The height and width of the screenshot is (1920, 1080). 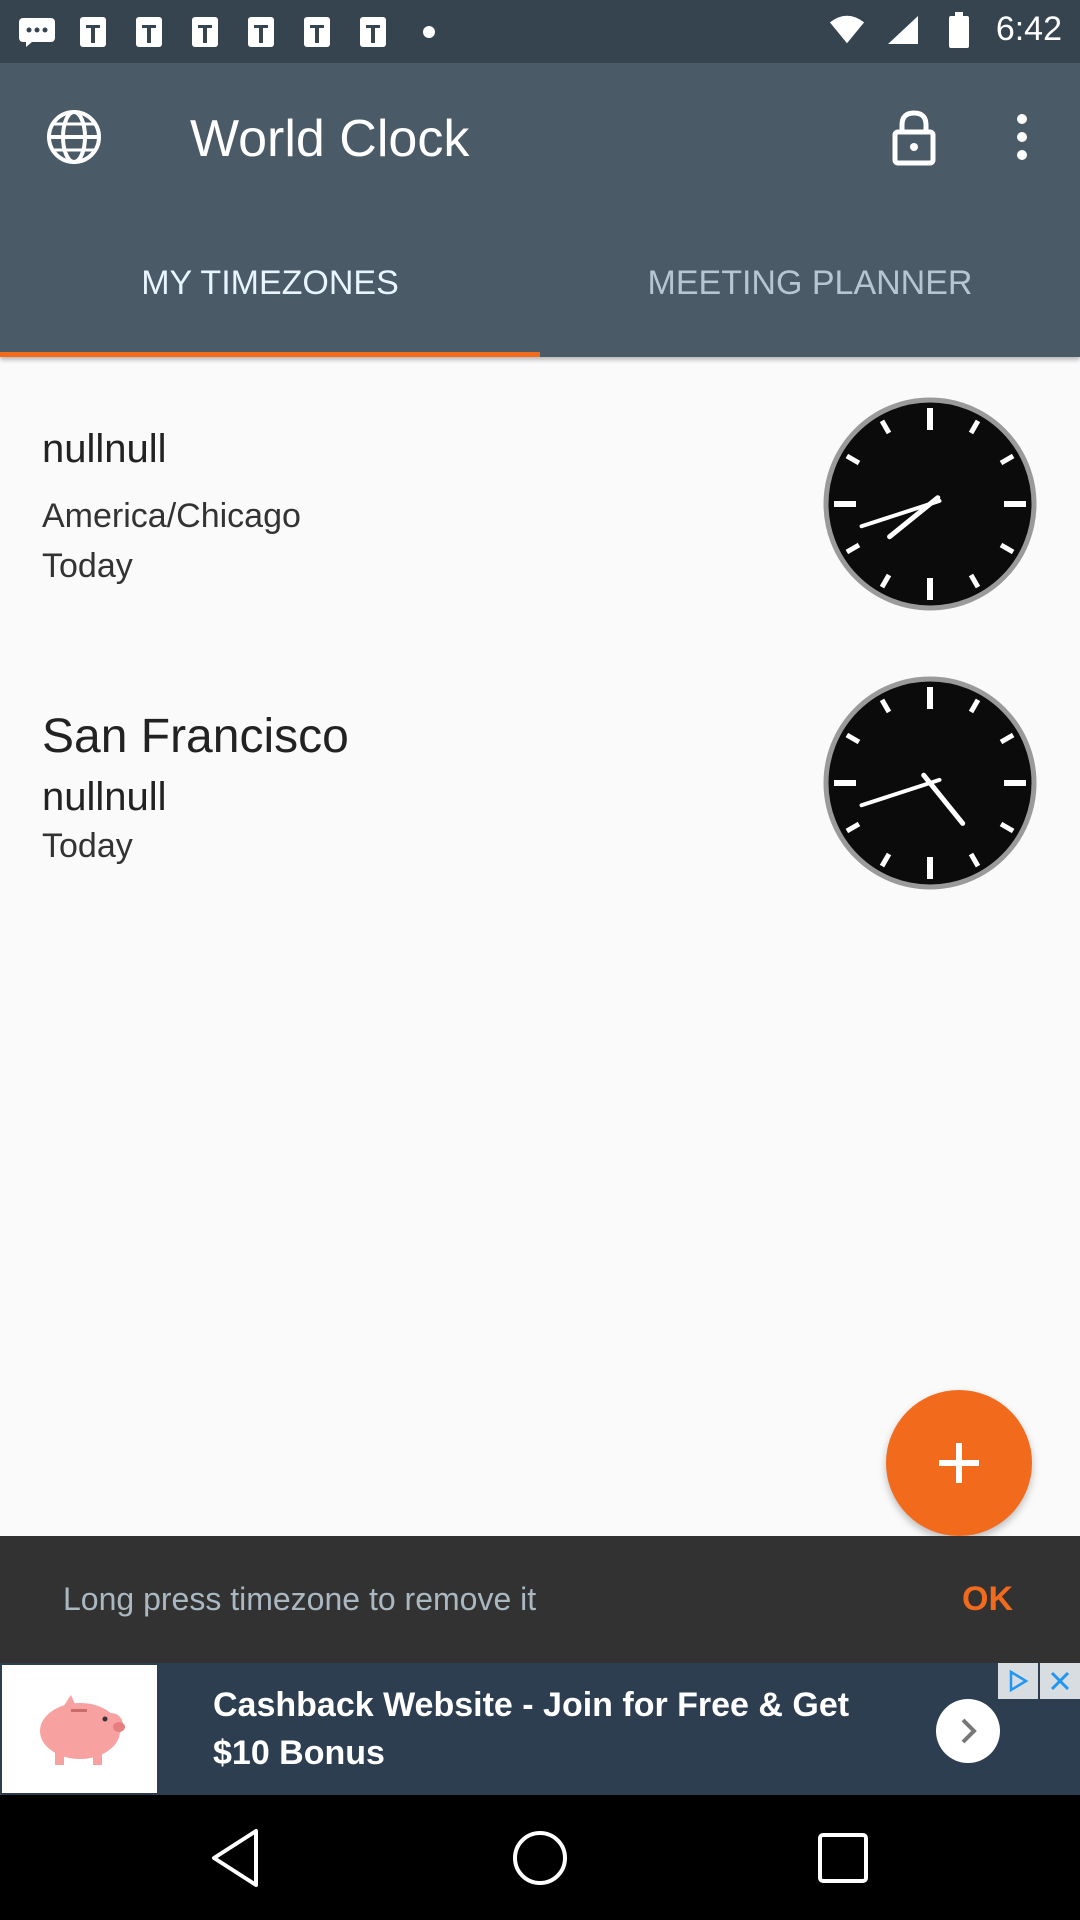 I want to click on status-icons-right: 6:42, so click(x=945, y=29).